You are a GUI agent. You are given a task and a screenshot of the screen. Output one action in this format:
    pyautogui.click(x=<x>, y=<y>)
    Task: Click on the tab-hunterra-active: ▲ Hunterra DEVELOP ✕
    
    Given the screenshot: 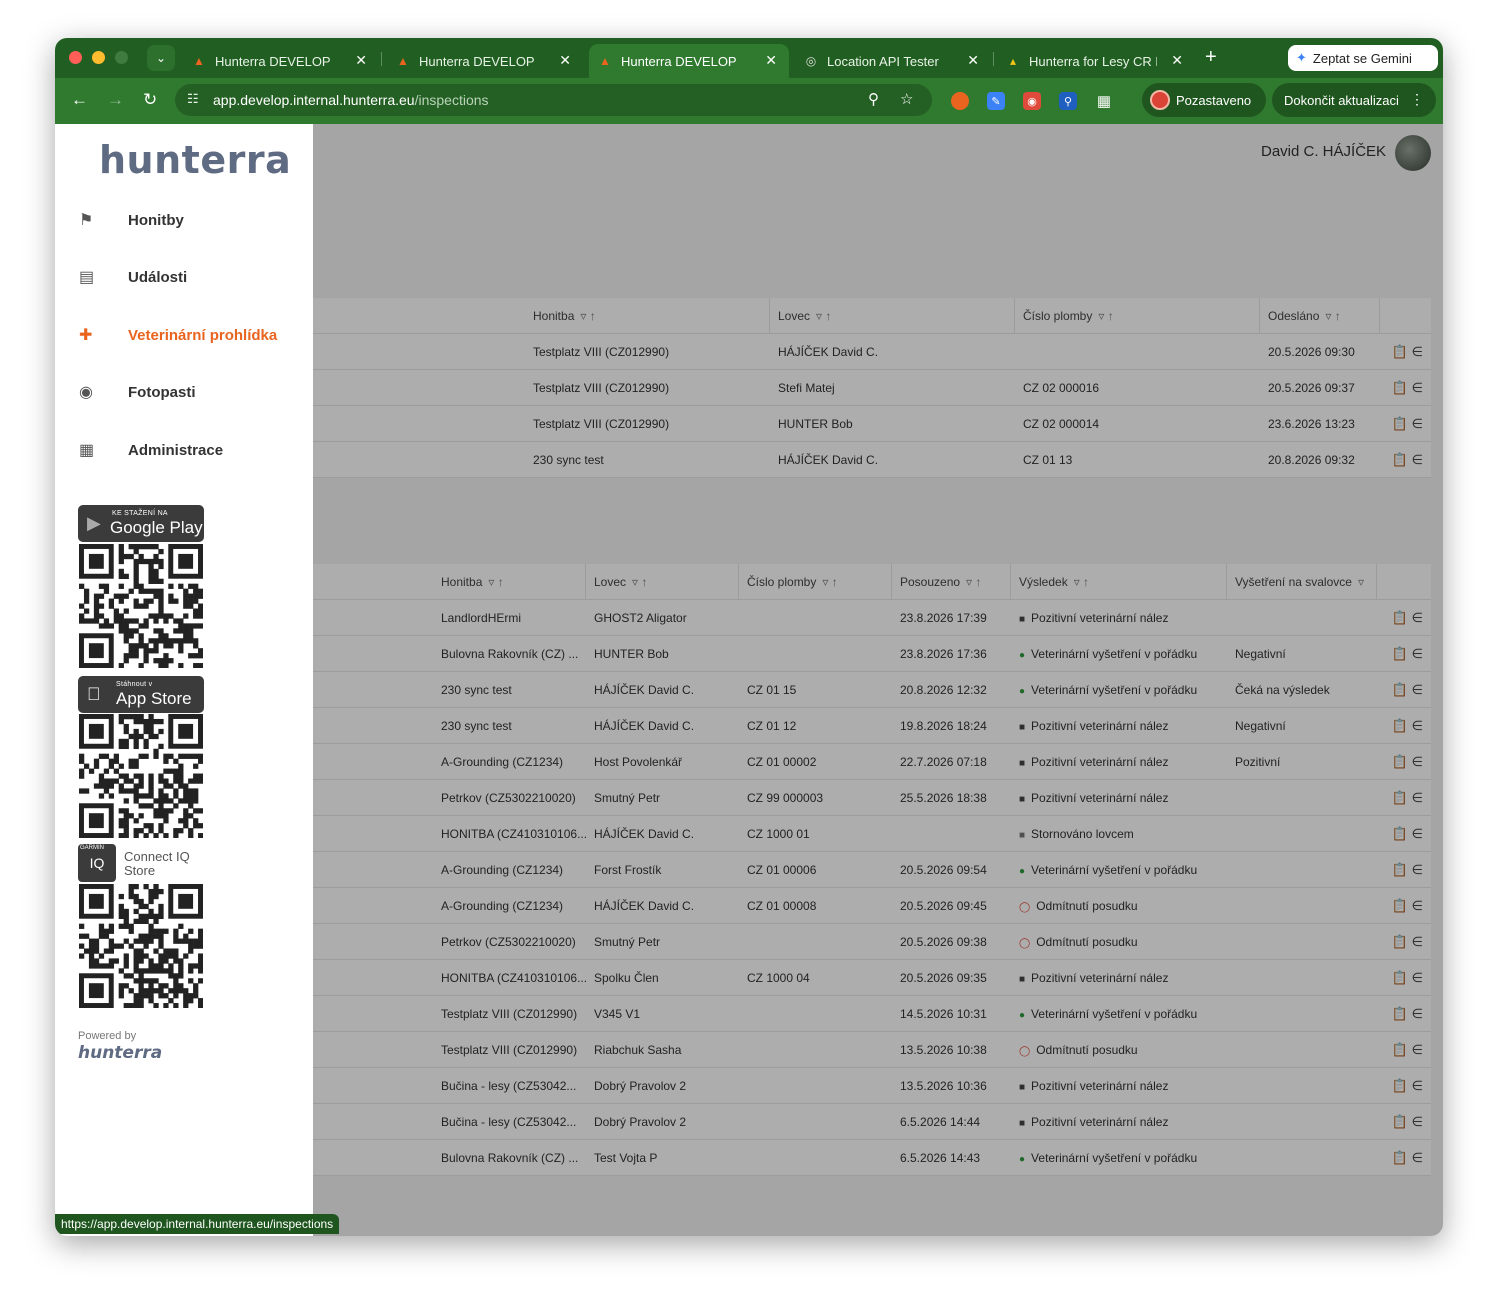 What is the action you would take?
    pyautogui.click(x=689, y=61)
    